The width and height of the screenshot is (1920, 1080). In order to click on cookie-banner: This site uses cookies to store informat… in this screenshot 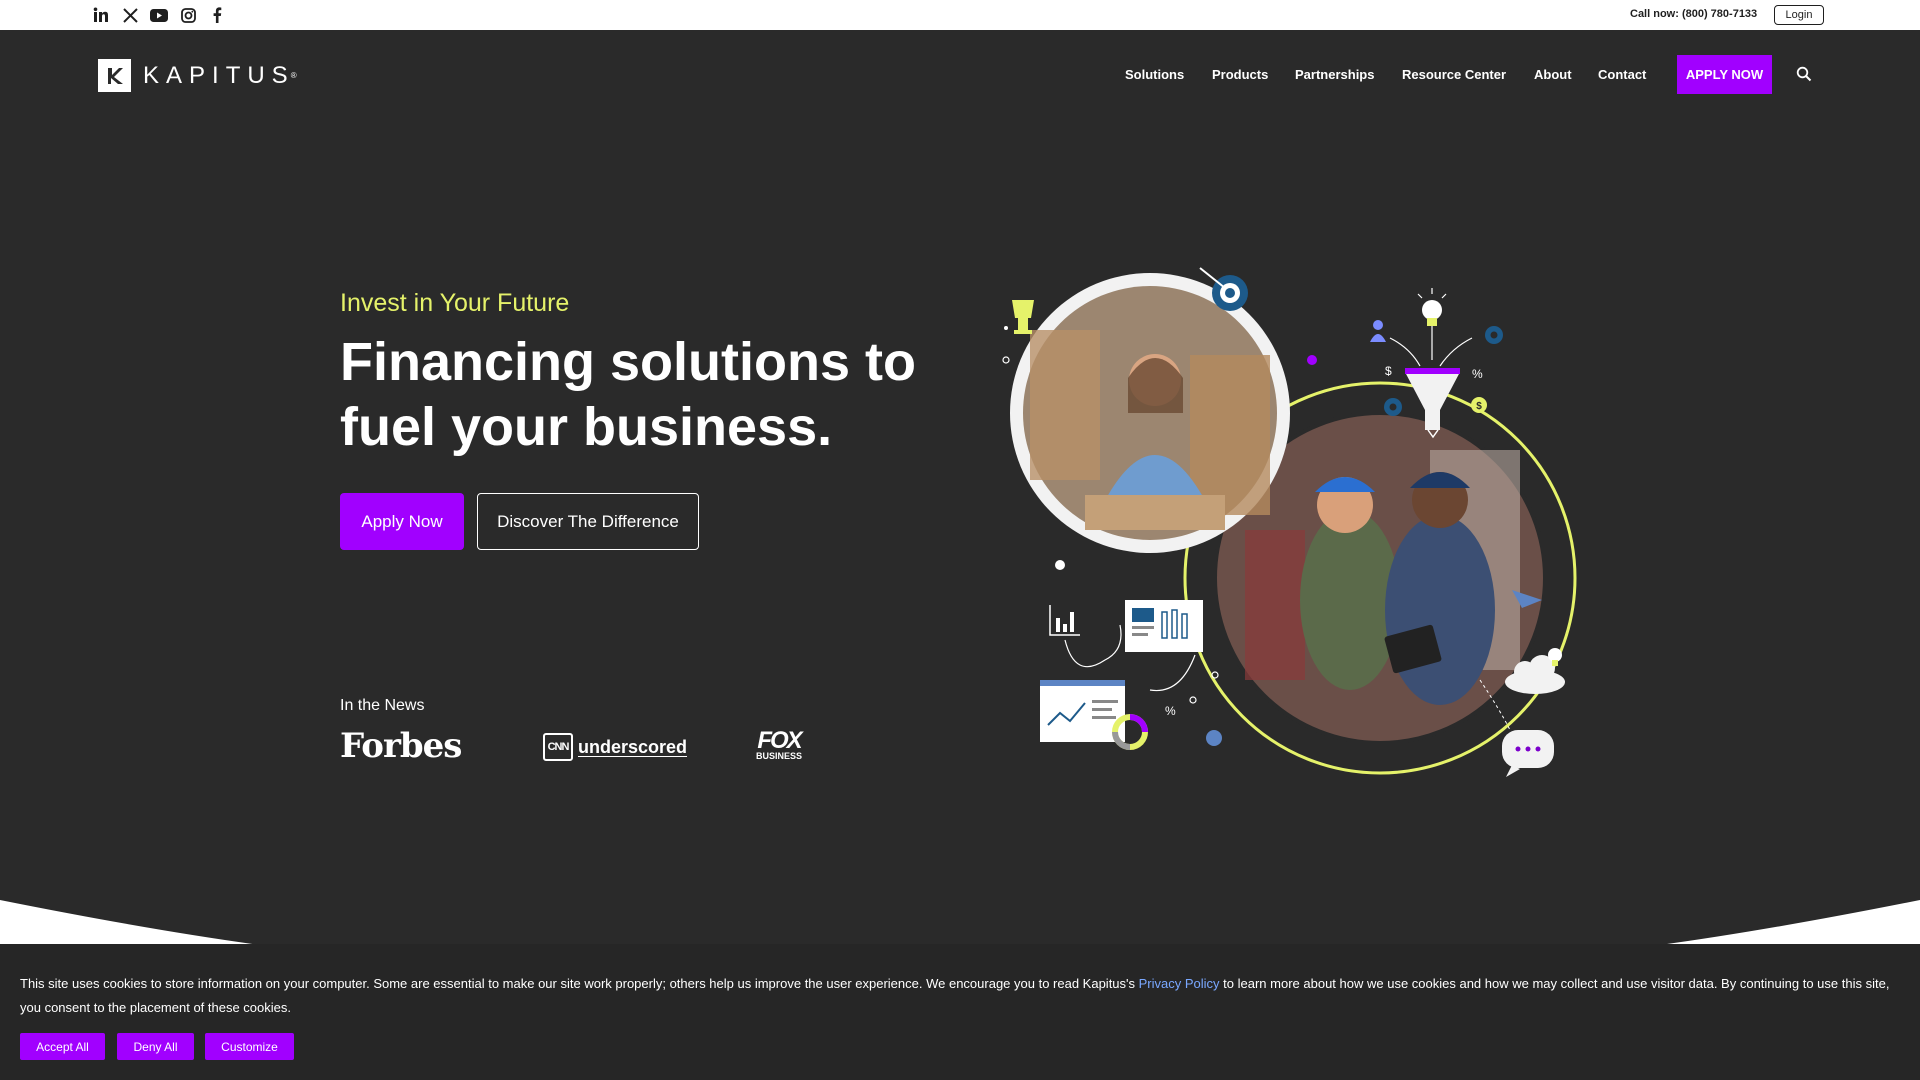, I will do `click(960, 1012)`.